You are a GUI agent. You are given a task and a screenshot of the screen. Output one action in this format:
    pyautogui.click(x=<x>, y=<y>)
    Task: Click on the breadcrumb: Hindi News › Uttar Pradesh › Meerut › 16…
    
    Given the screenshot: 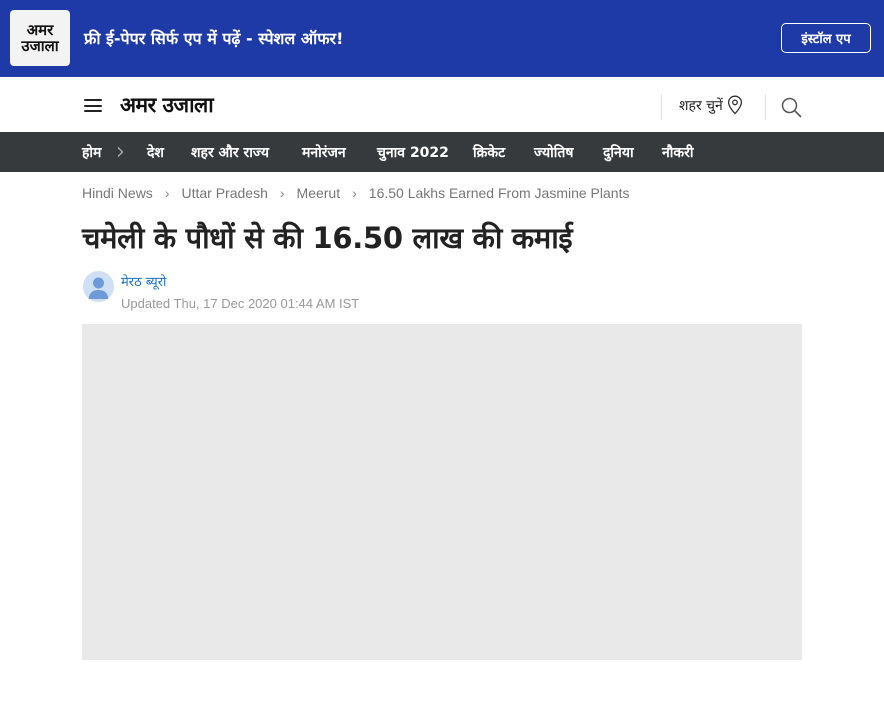 What is the action you would take?
    pyautogui.click(x=355, y=193)
    